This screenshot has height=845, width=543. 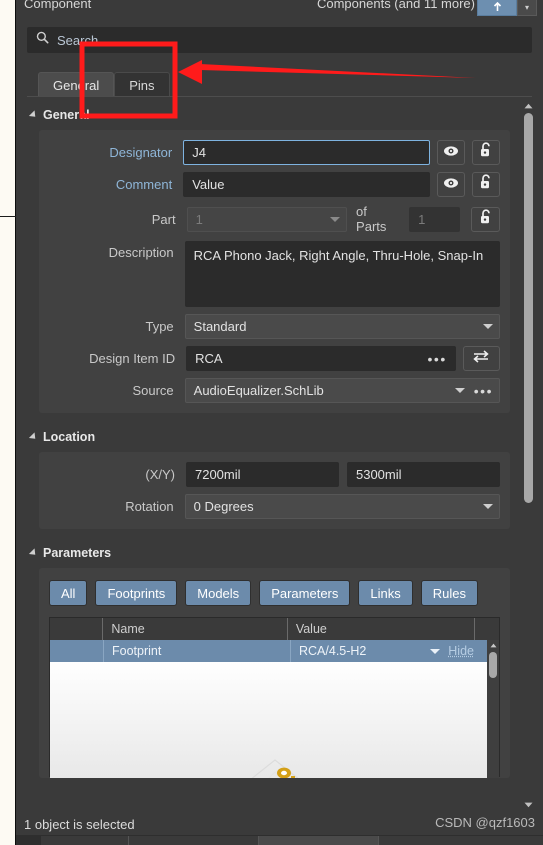 What do you see at coordinates (159, 326) in the screenshot?
I see `type-label: Type` at bounding box center [159, 326].